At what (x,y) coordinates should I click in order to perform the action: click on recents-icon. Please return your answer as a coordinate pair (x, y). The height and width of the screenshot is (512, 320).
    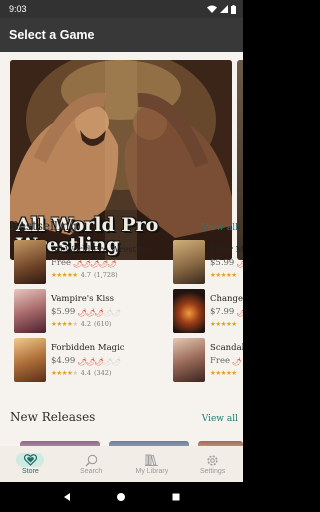
    Looking at the image, I should click on (176, 497).